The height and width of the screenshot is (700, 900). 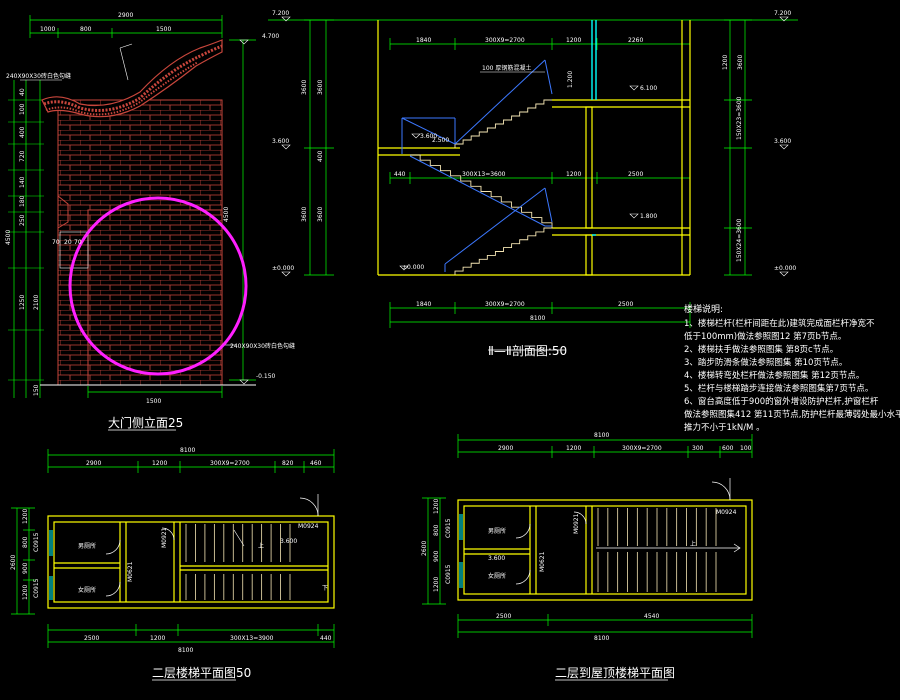 I want to click on plan-roof, so click(x=587, y=557).